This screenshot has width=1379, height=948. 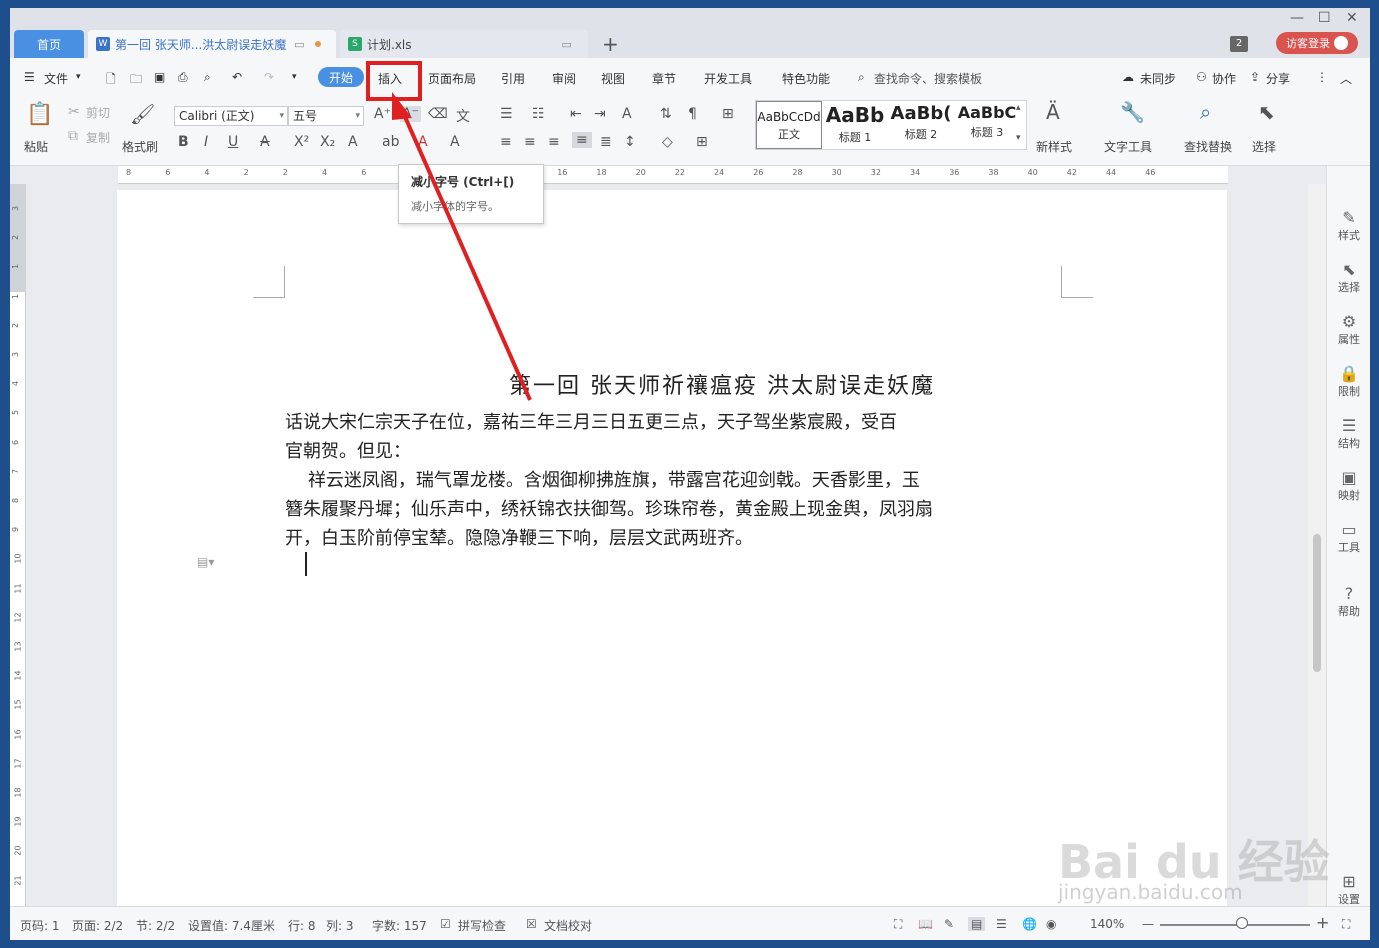 I want to click on collaborate-button: 协作, so click(x=1224, y=78).